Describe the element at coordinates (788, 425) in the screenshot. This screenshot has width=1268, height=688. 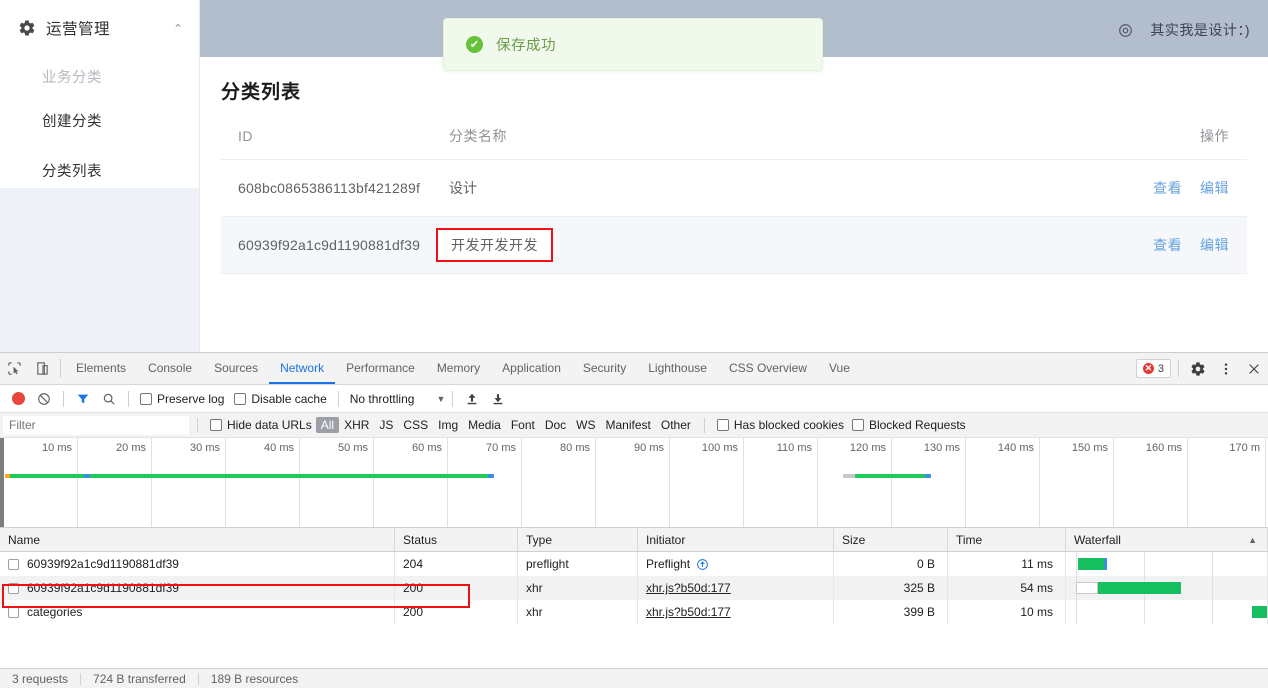
I see `has-blocked-cookies-label: Has blocked cookies` at that location.